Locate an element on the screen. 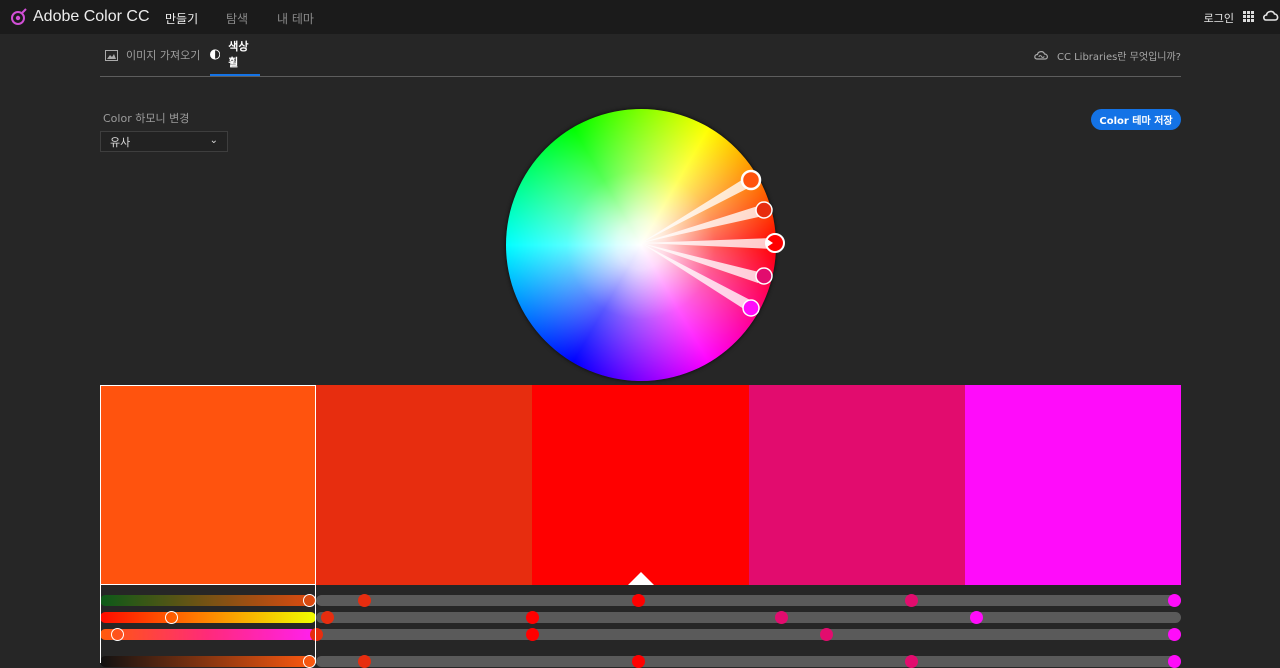 Image resolution: width=1280 pixels, height=668 pixels. adobe-color-logo-icon is located at coordinates (19, 17).